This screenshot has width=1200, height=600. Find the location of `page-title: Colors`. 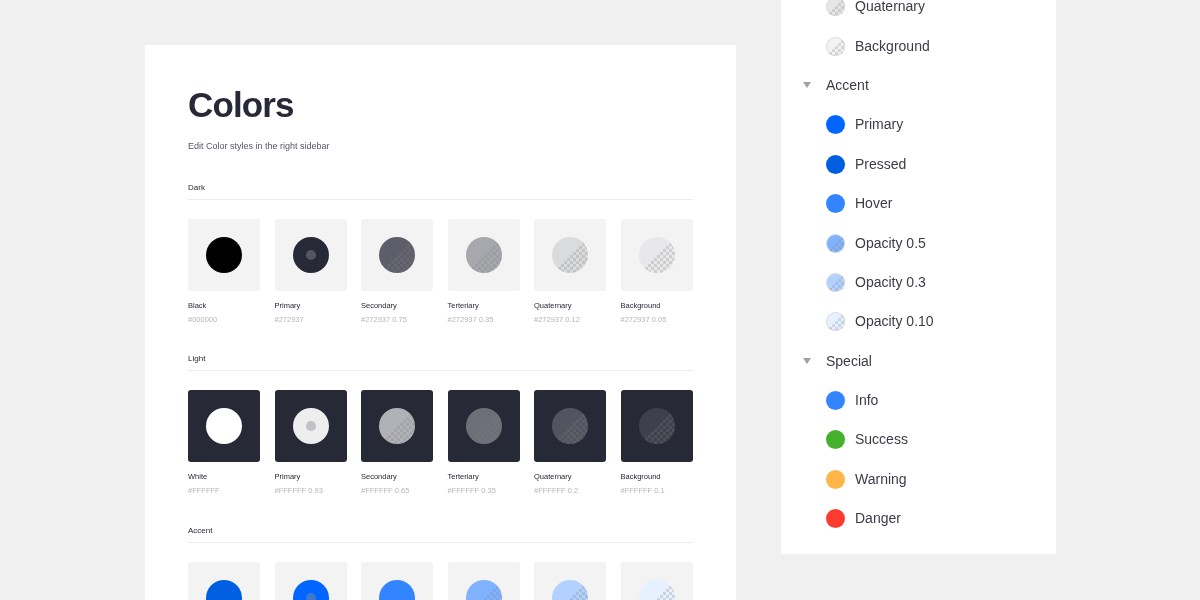

page-title: Colors is located at coordinates (241, 105).